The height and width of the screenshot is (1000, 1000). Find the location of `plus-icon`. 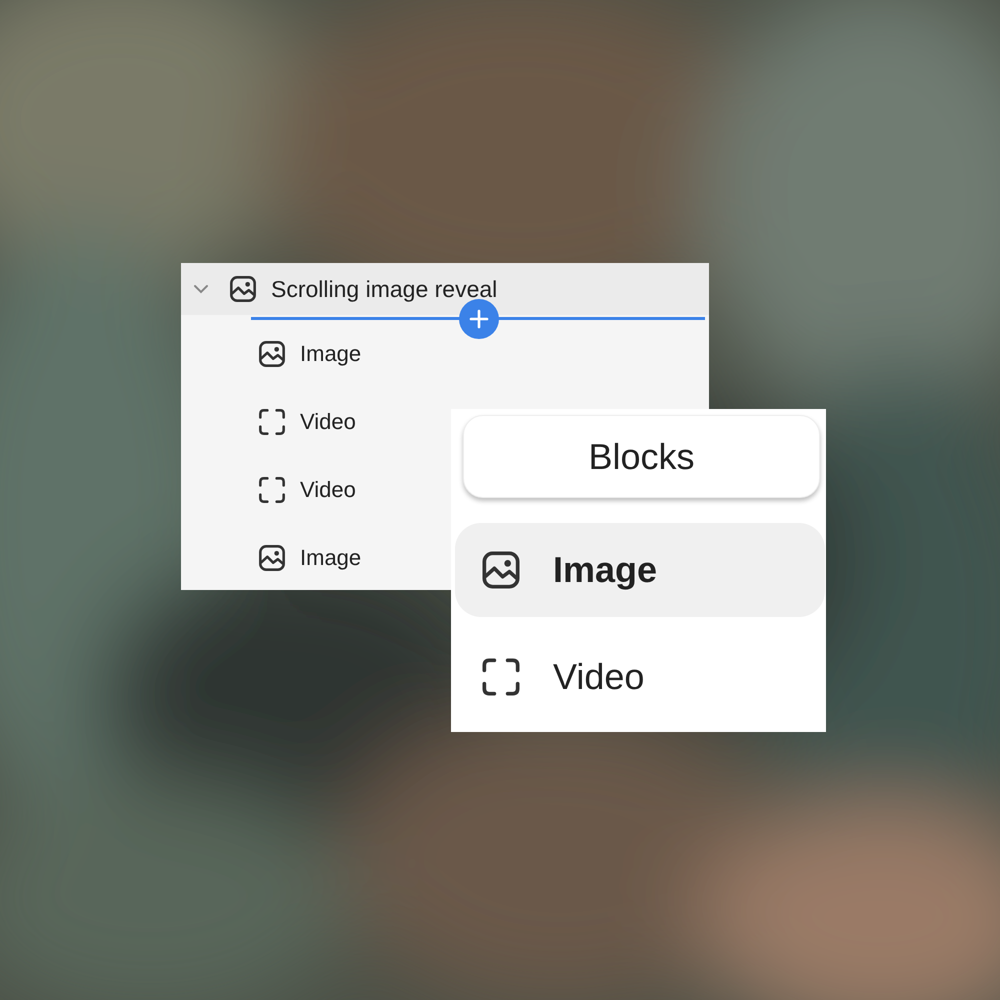

plus-icon is located at coordinates (479, 319).